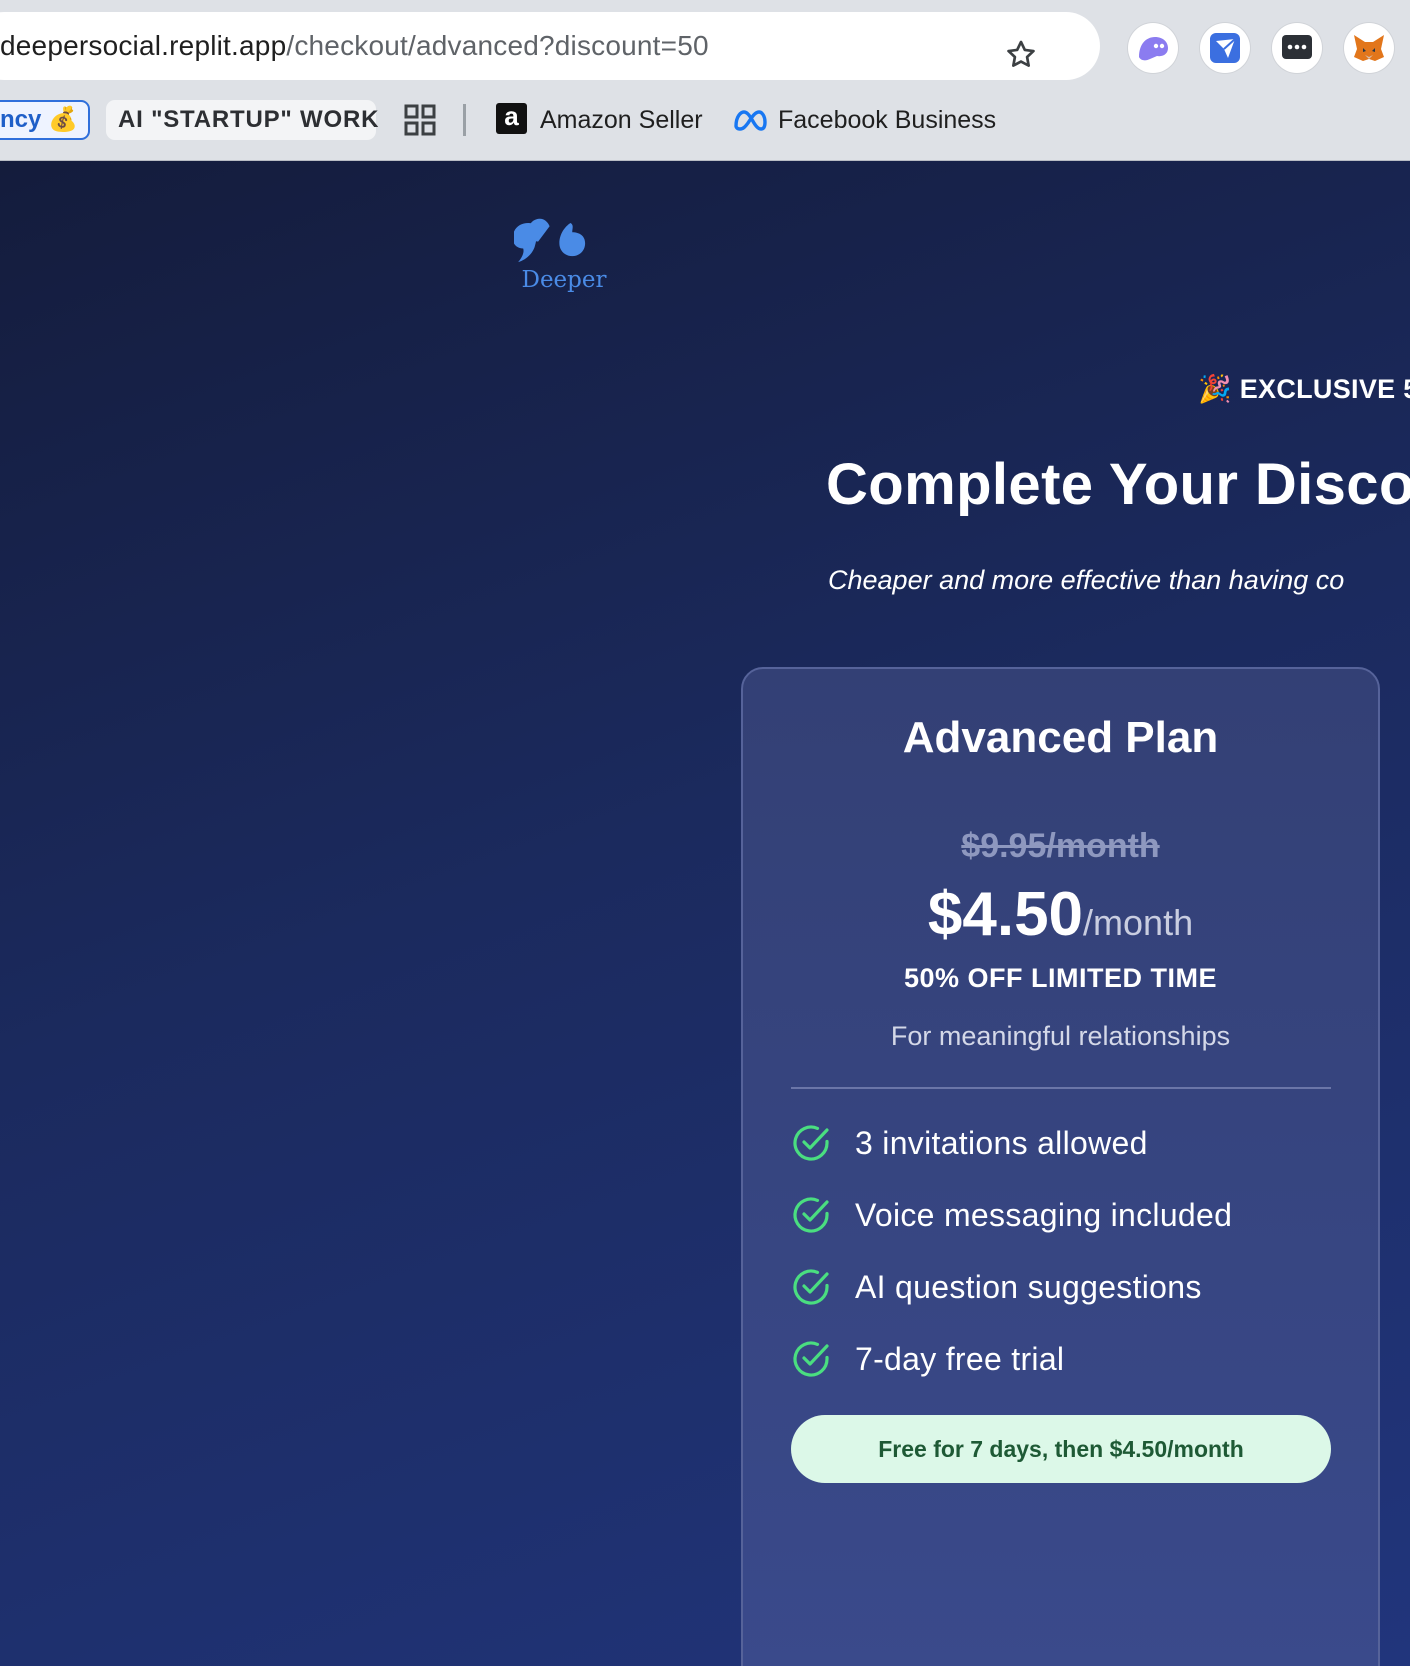 The image size is (1410, 1666). What do you see at coordinates (1021, 55) in the screenshot?
I see `star-icon` at bounding box center [1021, 55].